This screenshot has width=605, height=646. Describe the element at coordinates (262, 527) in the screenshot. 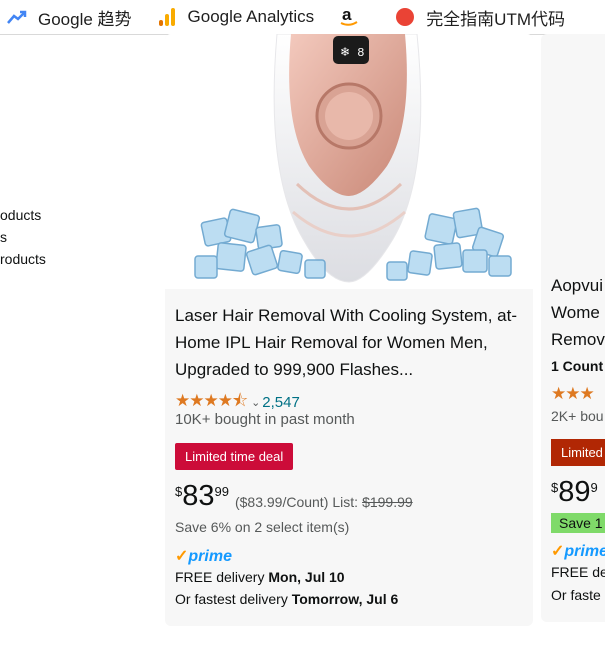

I see `save-offer: Save 6% on 2 select item(s)` at that location.